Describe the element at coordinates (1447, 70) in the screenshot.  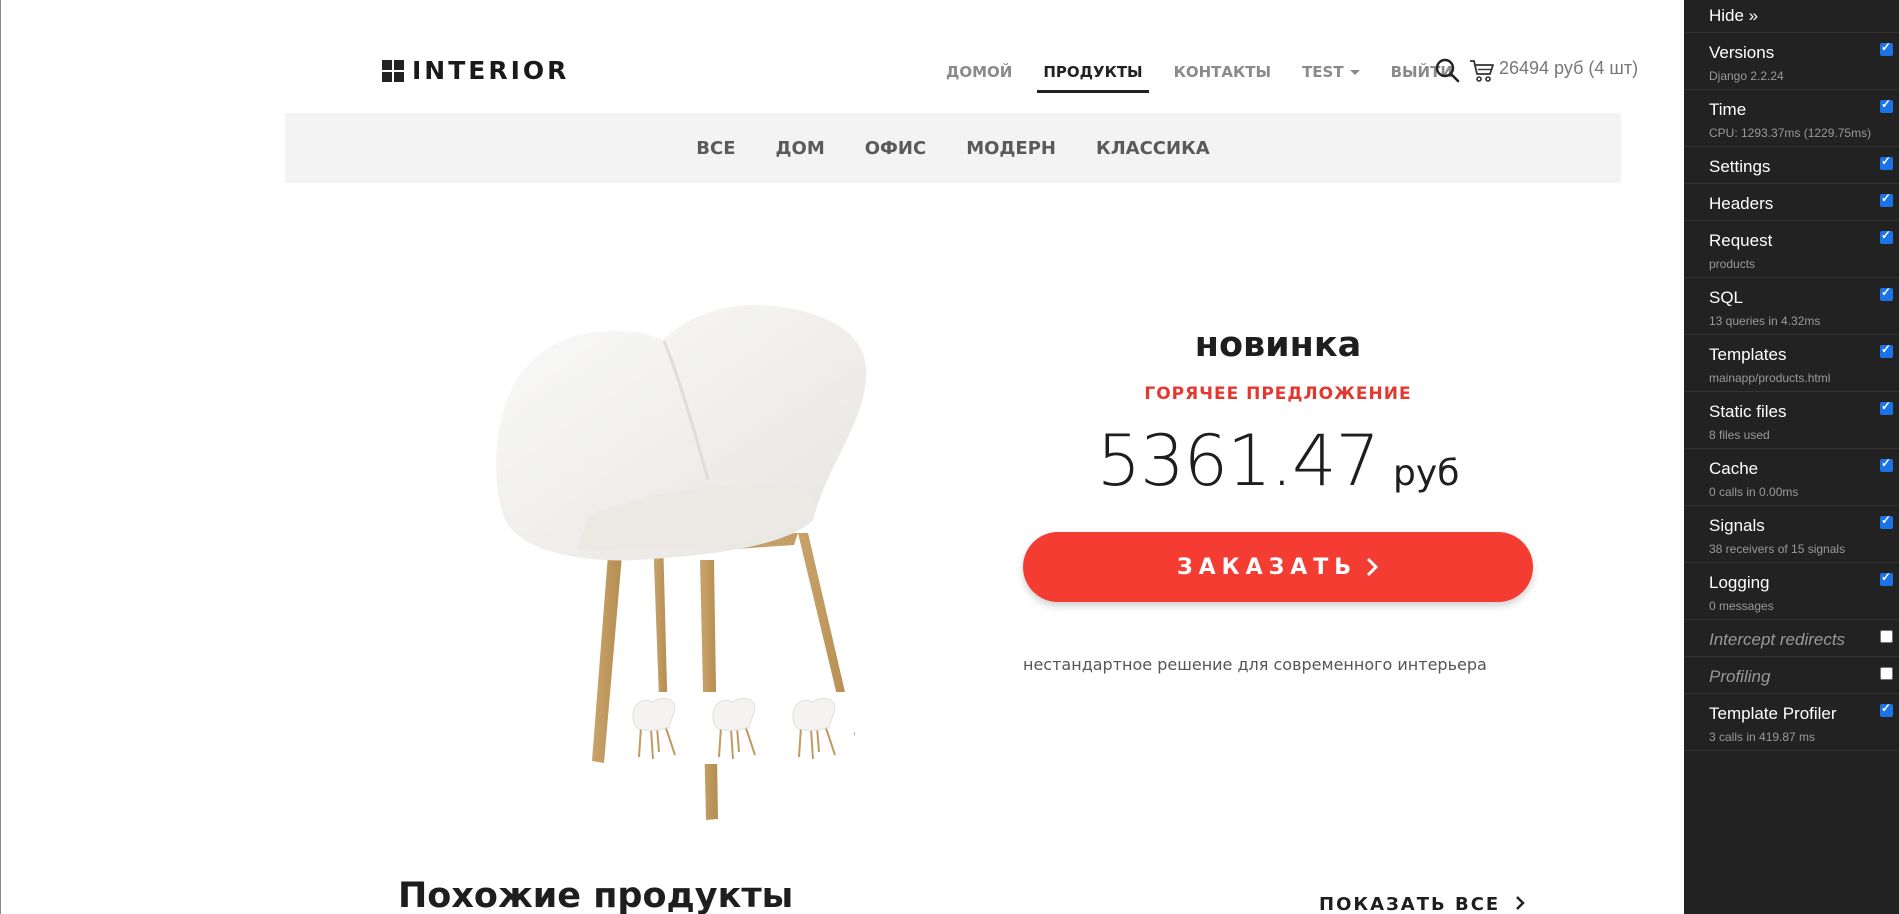
I see `search-icon` at that location.